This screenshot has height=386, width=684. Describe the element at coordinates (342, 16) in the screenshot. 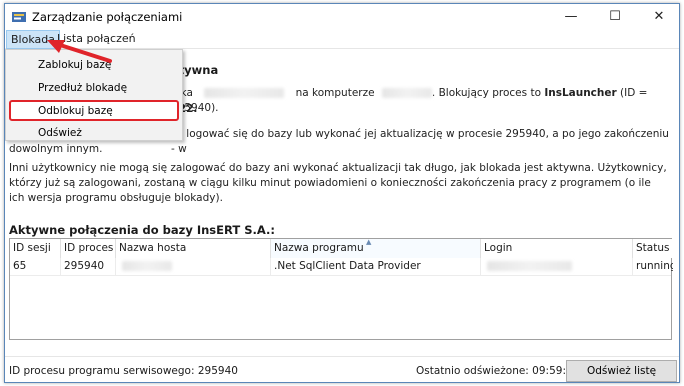

I see `title-bar: Zarządzanie połączeniami — ☐ ✕` at that location.